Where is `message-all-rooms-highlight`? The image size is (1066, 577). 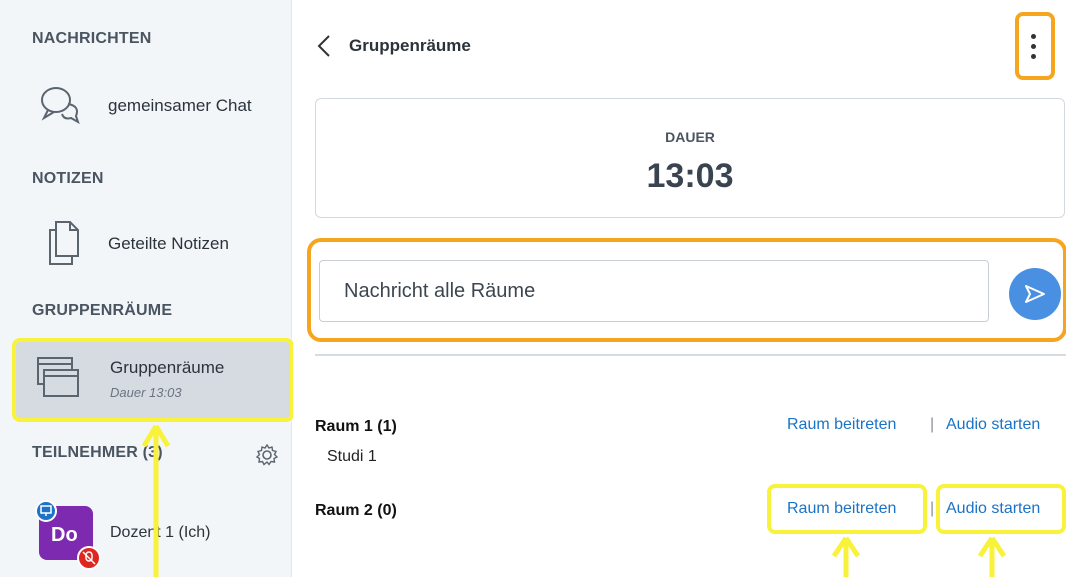 message-all-rooms-highlight is located at coordinates (686, 290).